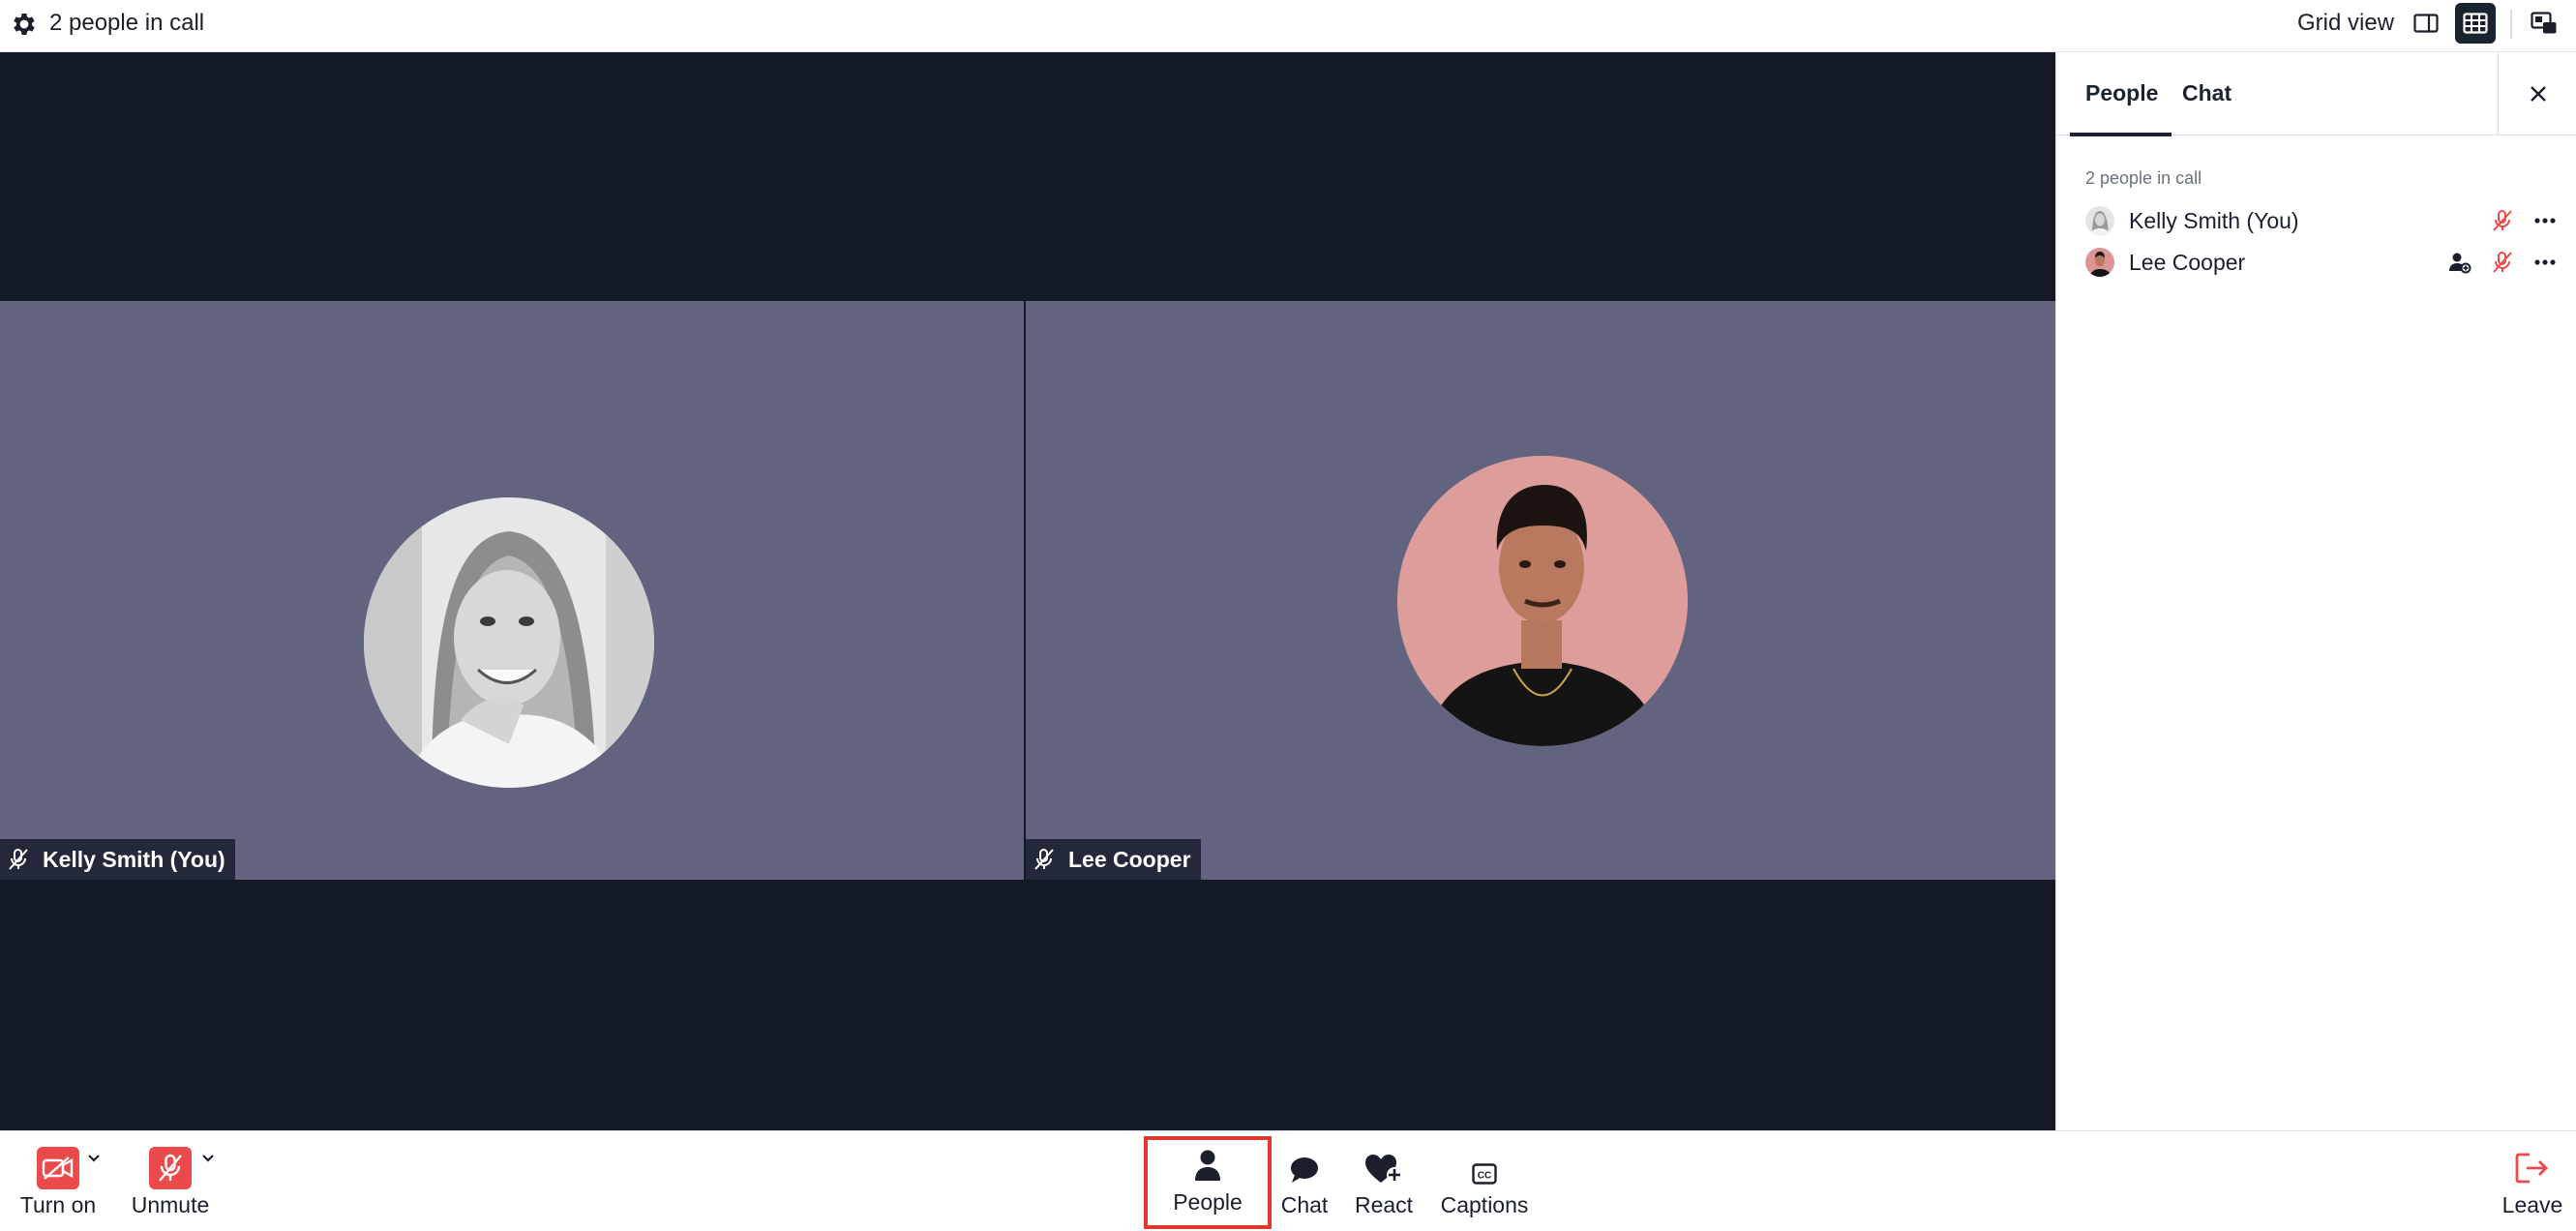 The height and width of the screenshot is (1231, 2576). I want to click on camera-off-icon, so click(58, 1168).